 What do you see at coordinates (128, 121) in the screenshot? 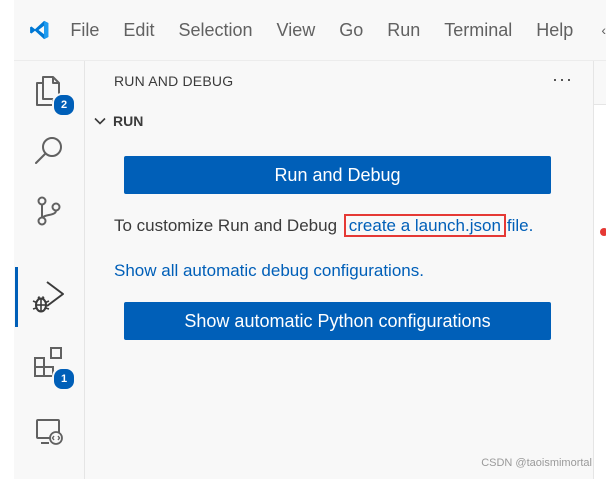
I see `section-run-label: RUN` at bounding box center [128, 121].